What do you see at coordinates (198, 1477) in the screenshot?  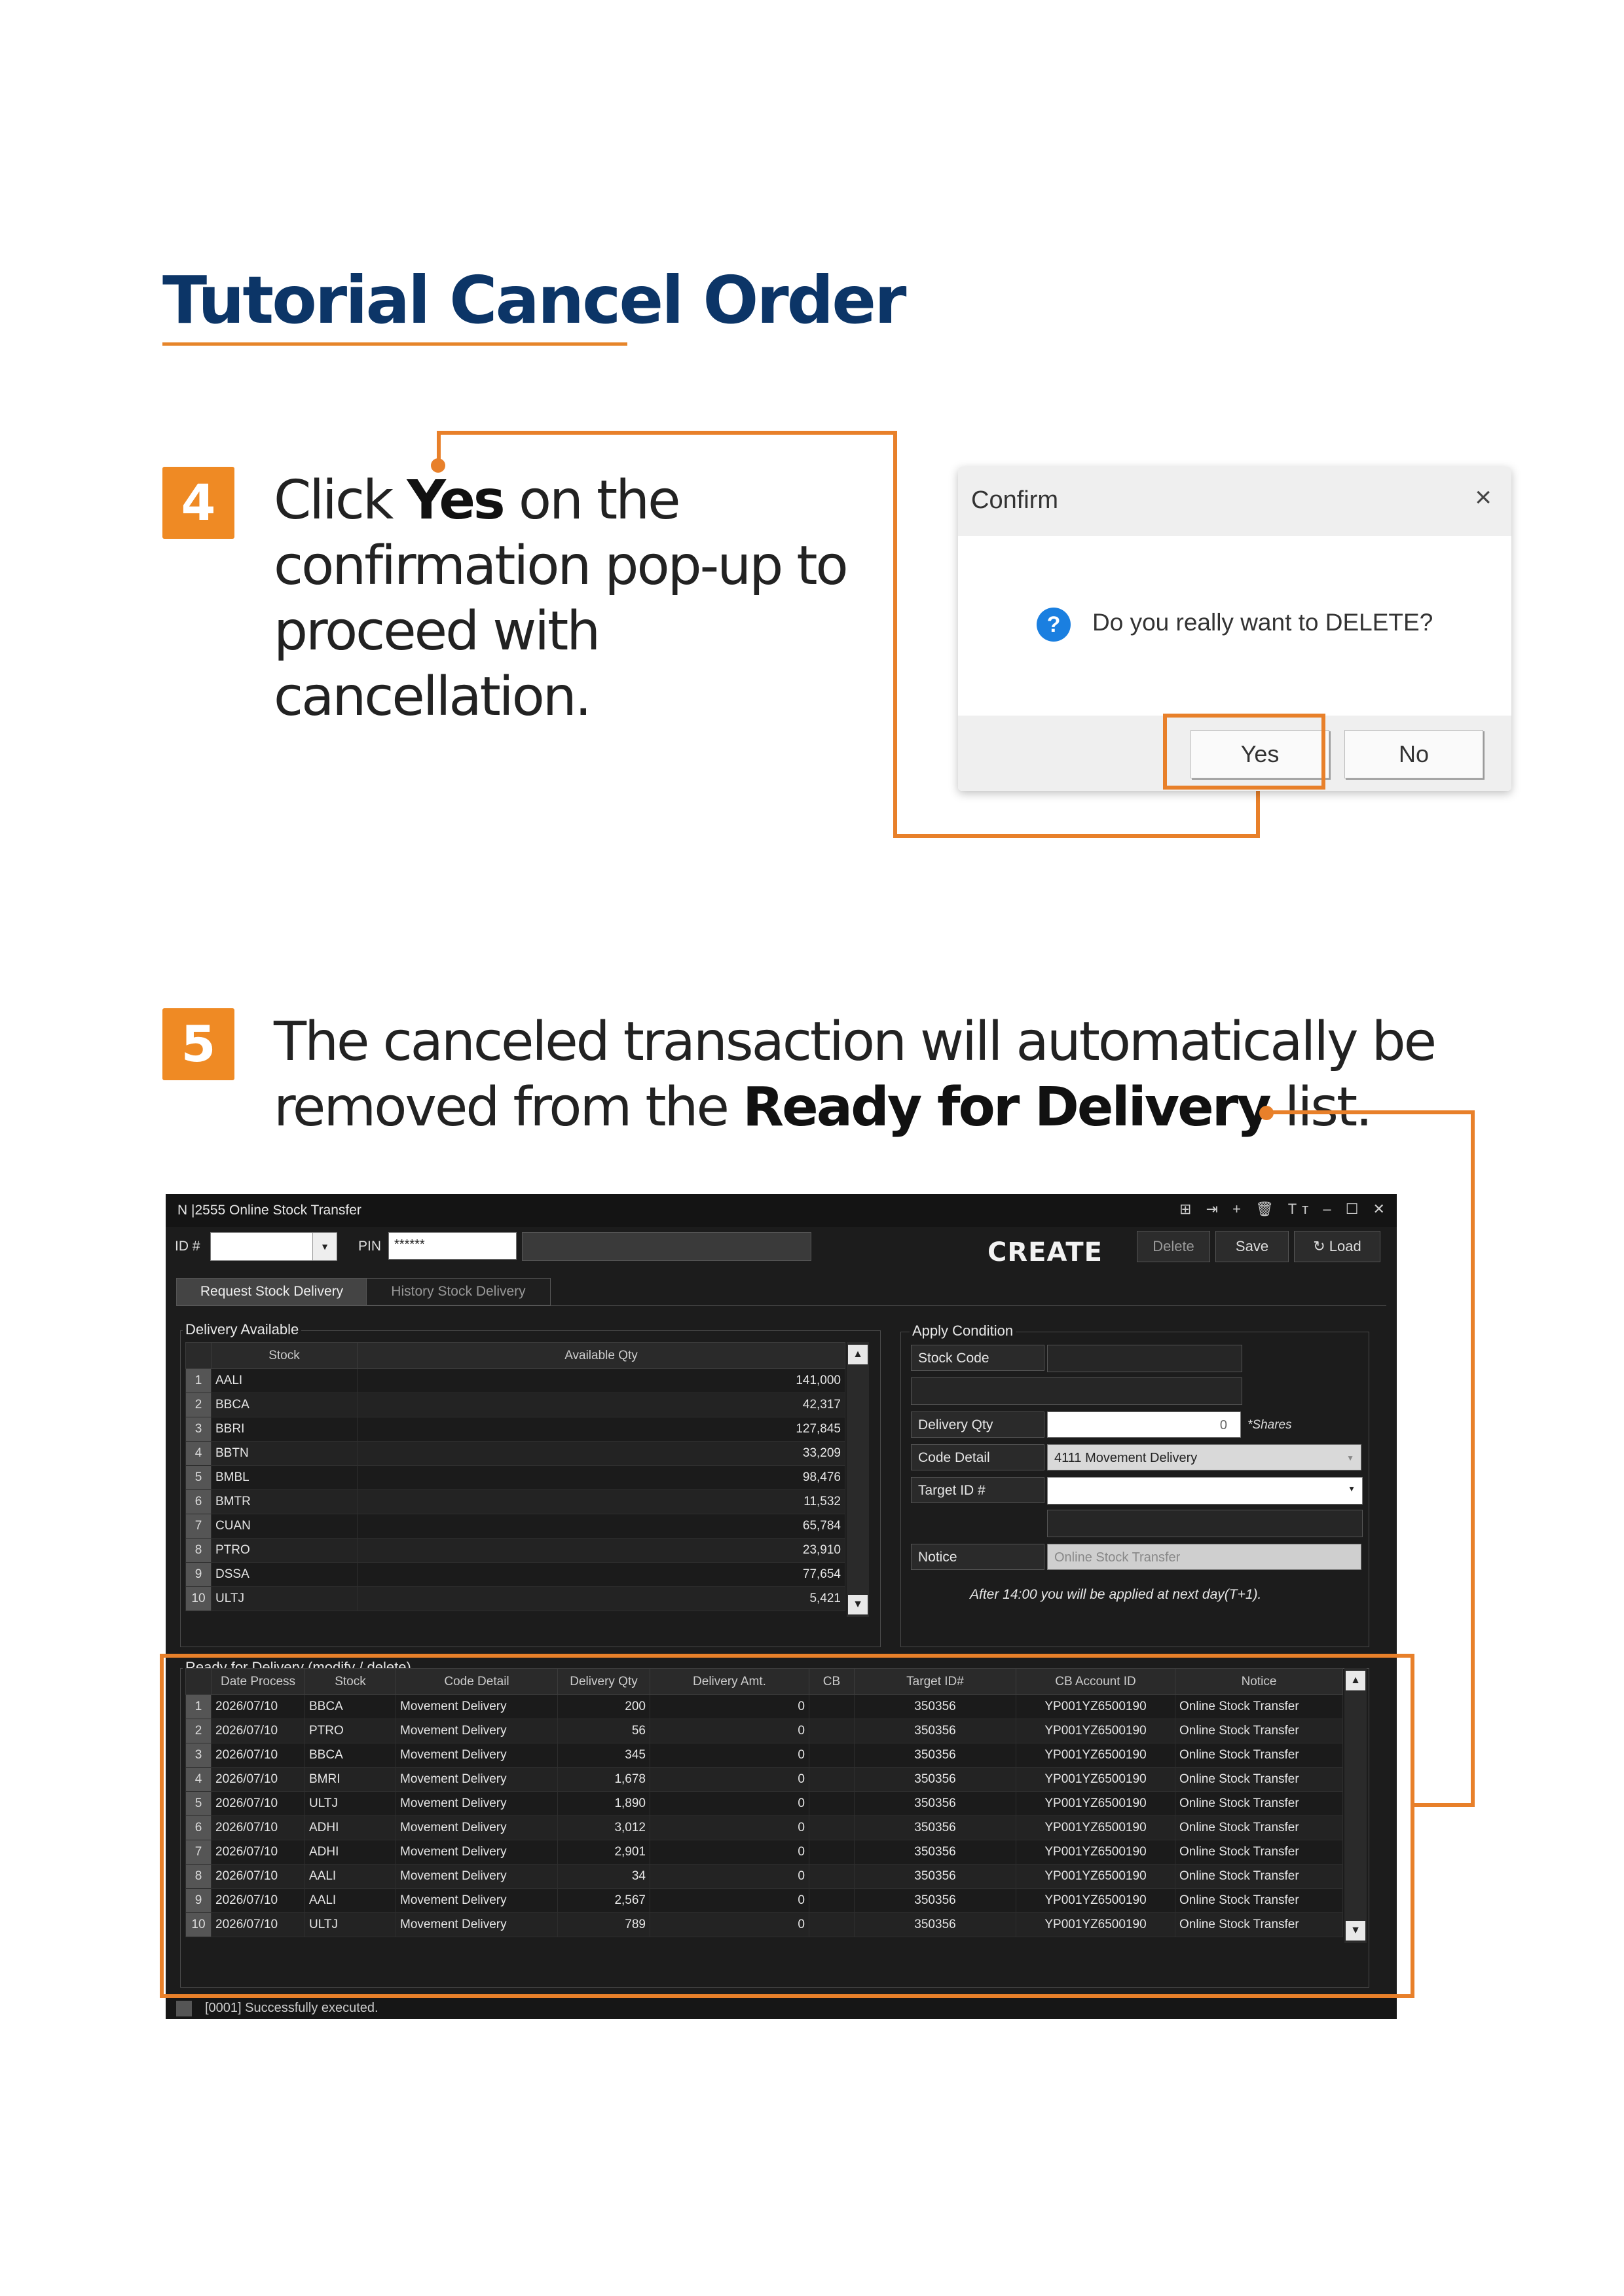 I see `row-number: 5` at bounding box center [198, 1477].